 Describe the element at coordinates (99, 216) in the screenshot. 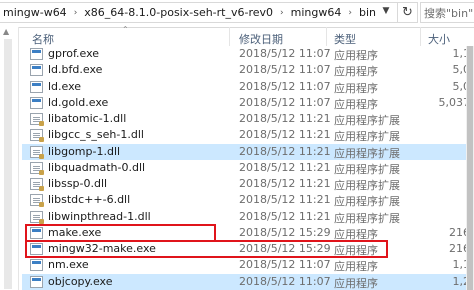

I see `file-name: libwinpthread-1.dll` at that location.